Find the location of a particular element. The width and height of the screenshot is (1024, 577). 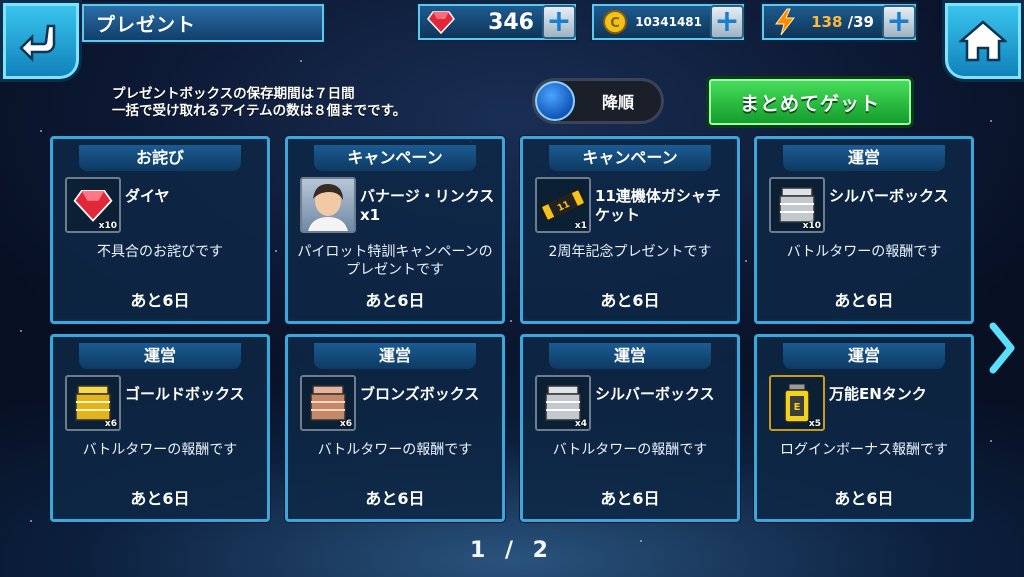

present-quantity: x1 is located at coordinates (580, 226).